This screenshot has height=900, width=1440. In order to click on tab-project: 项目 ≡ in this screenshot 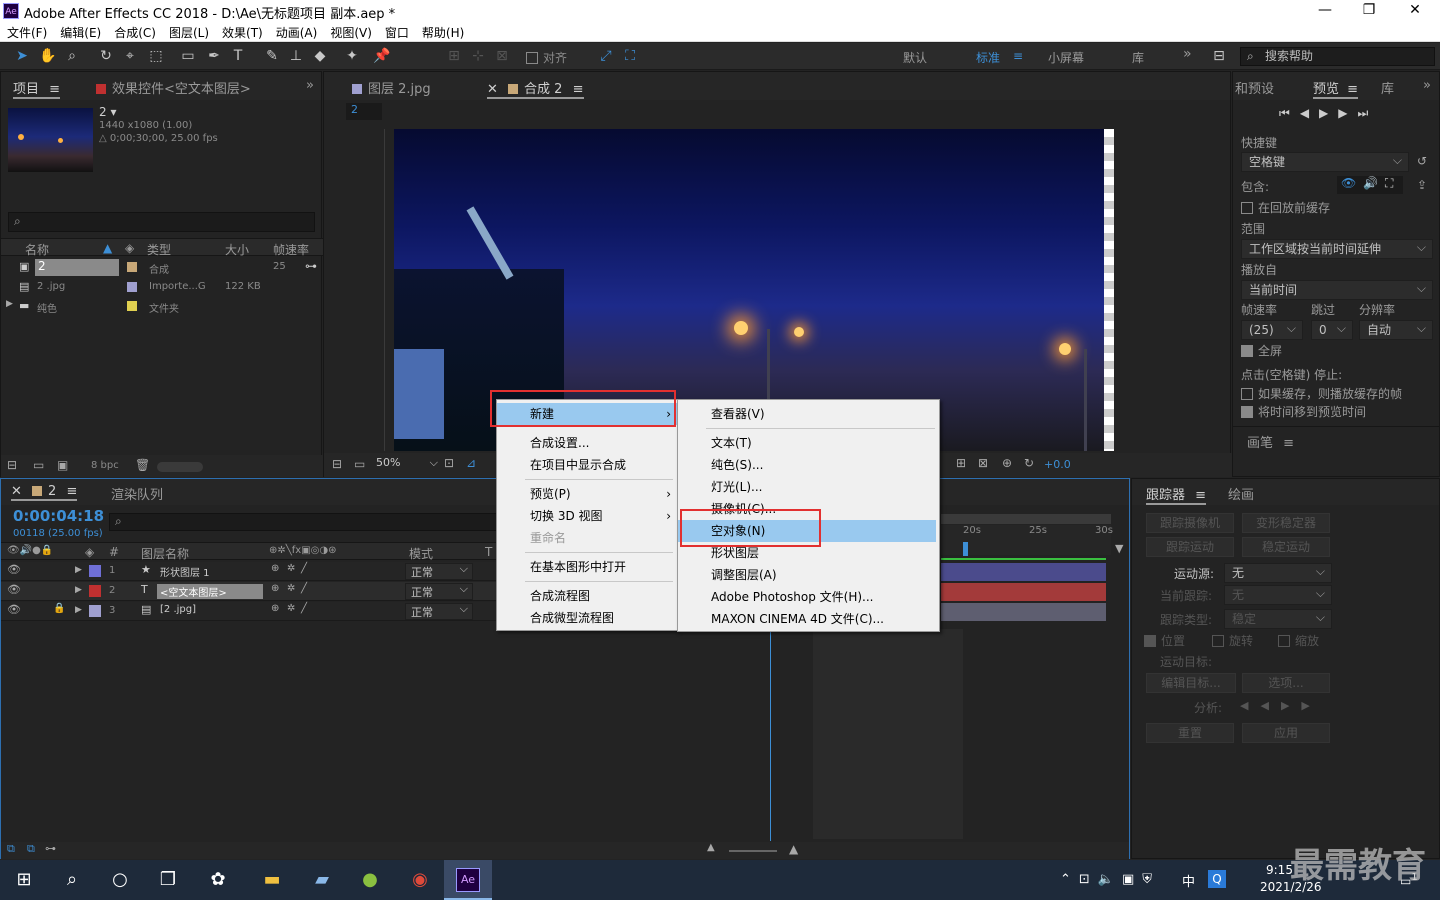, I will do `click(37, 88)`.